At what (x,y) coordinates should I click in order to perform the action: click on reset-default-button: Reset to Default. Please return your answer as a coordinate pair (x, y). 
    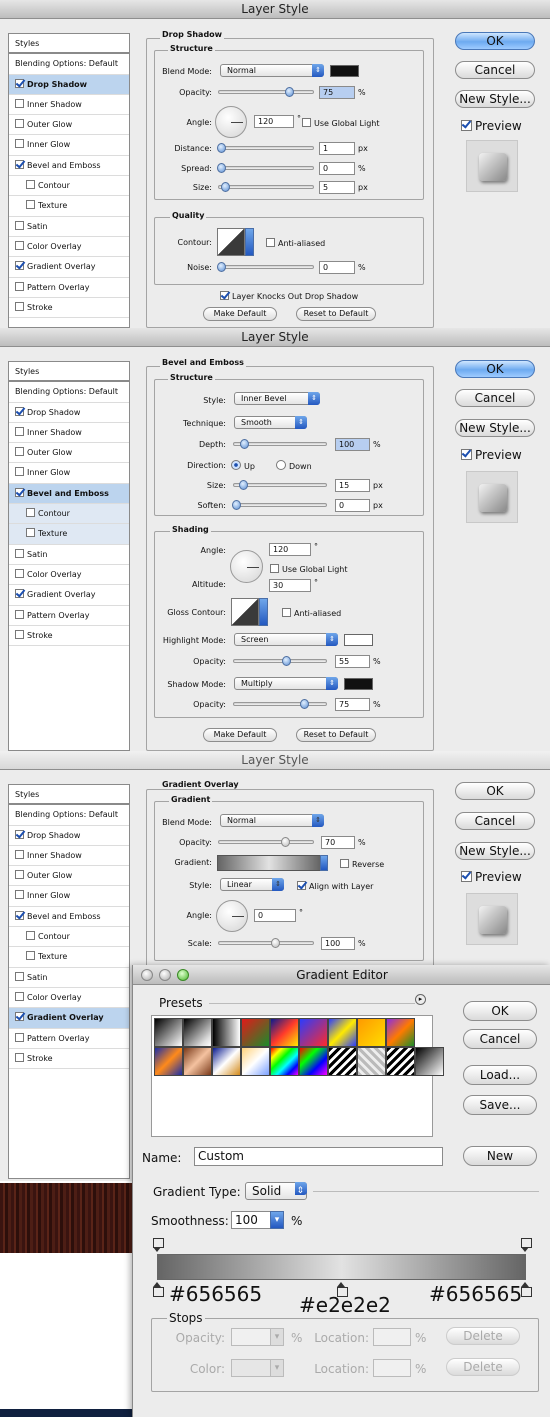
    Looking at the image, I should click on (336, 735).